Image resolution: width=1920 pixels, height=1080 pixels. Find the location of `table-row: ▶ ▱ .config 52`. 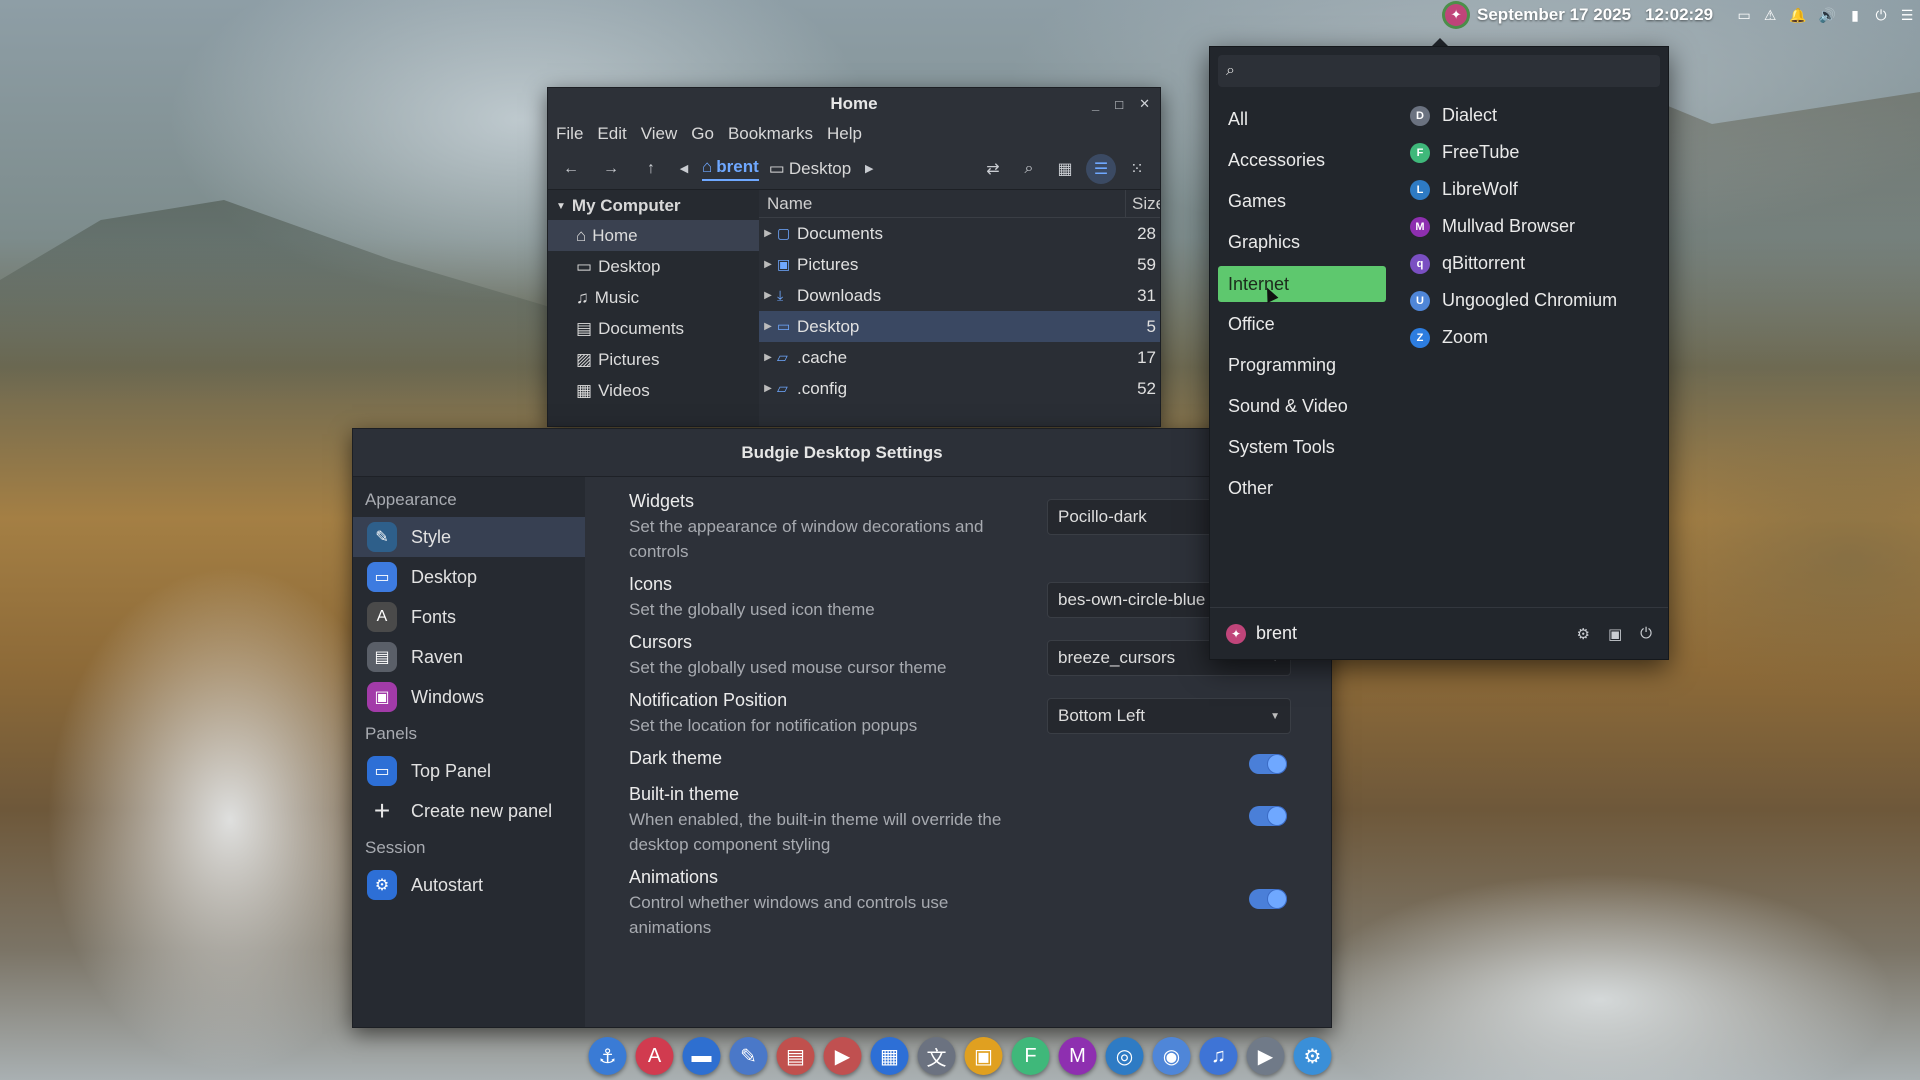

table-row: ▶ ▱ .config 52 is located at coordinates (959, 388).